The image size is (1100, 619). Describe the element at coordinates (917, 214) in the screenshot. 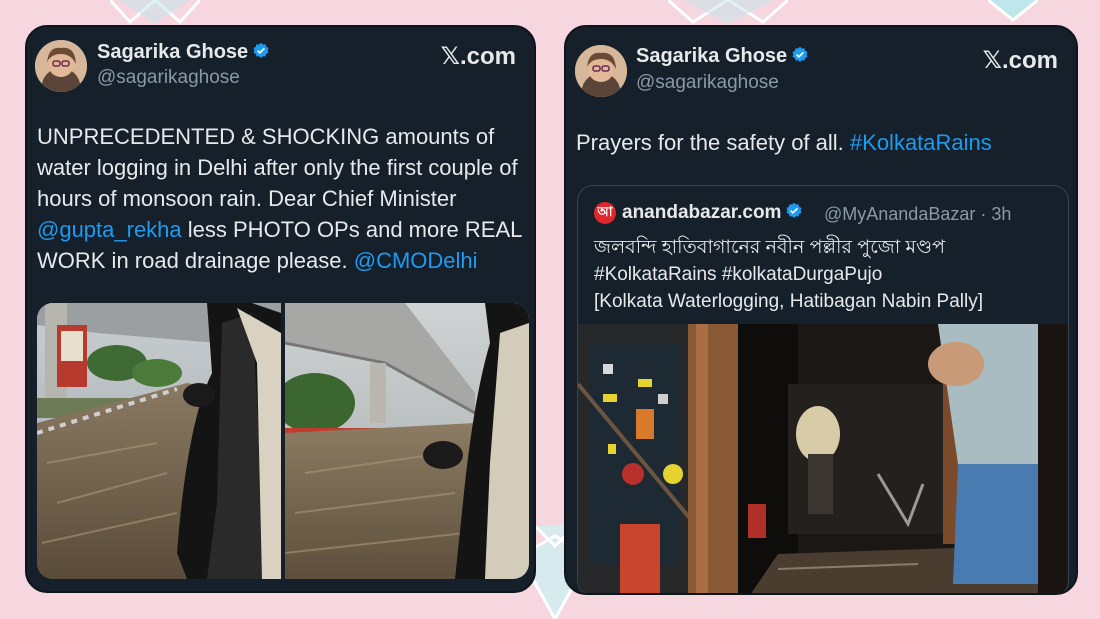

I see `quoted-handle-time: @MyAnandaBazar · 3h` at that location.